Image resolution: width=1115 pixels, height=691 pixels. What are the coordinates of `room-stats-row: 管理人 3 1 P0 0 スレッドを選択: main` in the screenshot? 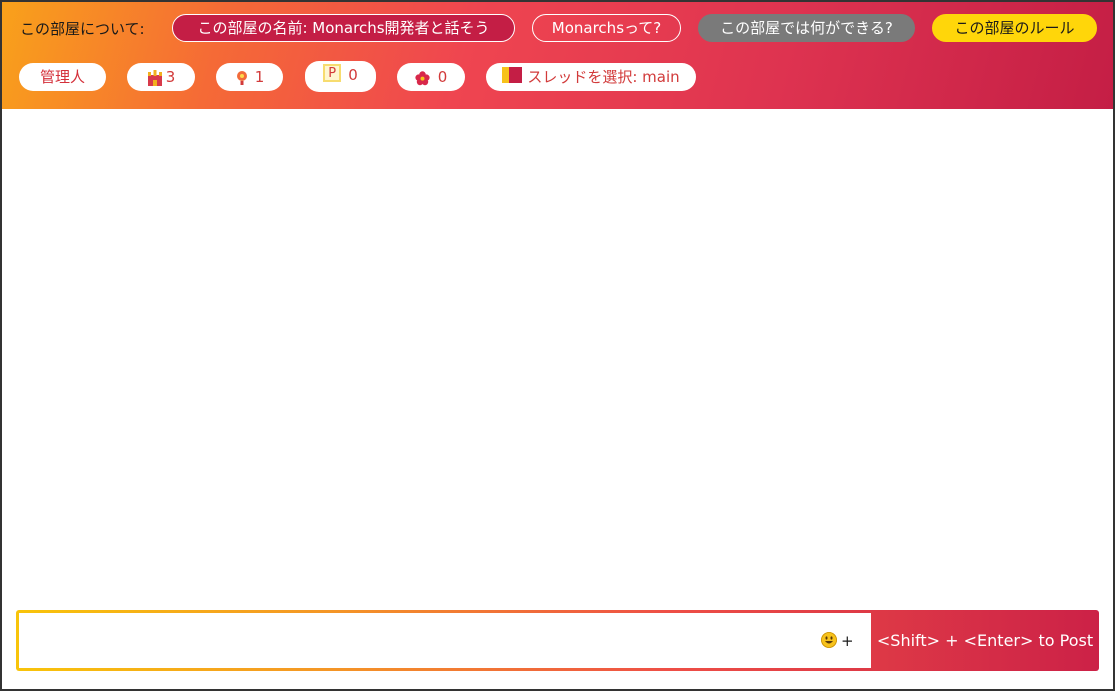 It's located at (557, 77).